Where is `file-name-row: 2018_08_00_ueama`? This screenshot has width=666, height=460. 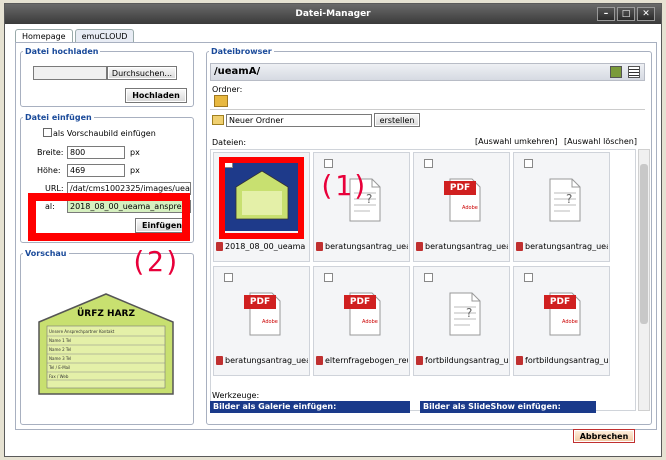 file-name-row: 2018_08_00_ueama is located at coordinates (262, 246).